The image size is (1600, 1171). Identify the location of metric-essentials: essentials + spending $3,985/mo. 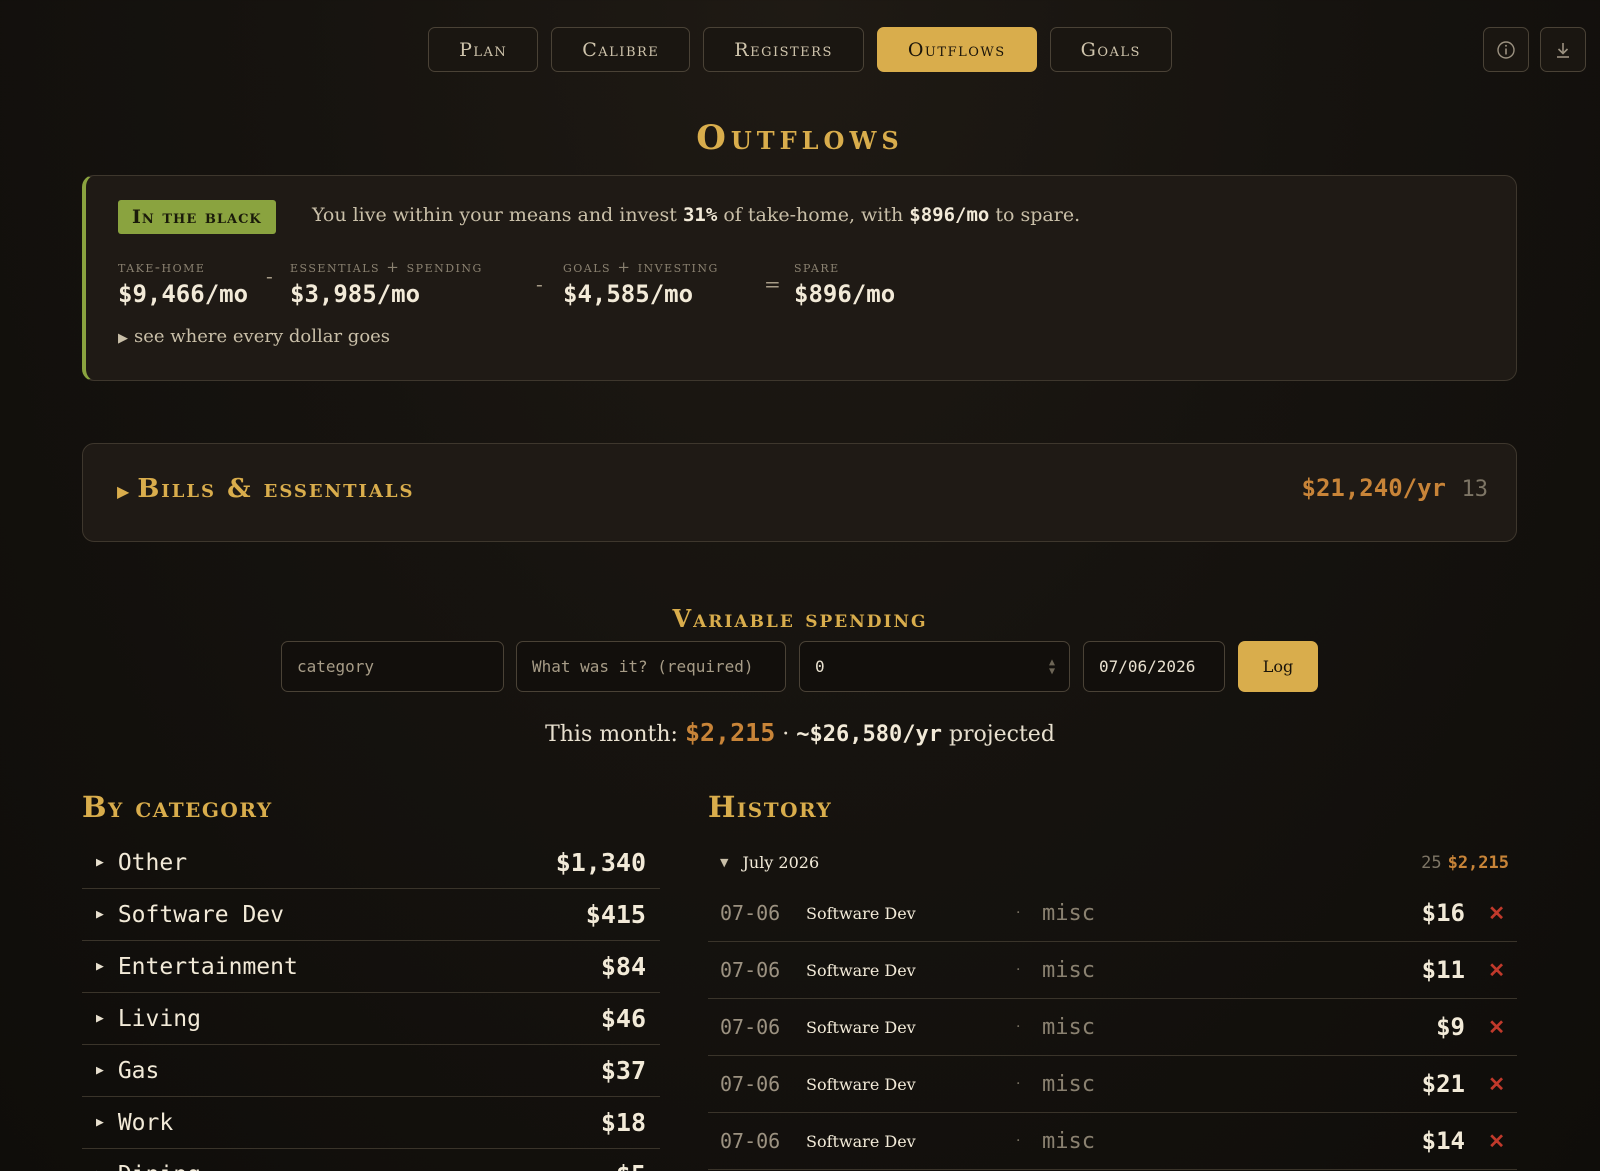
(386, 283).